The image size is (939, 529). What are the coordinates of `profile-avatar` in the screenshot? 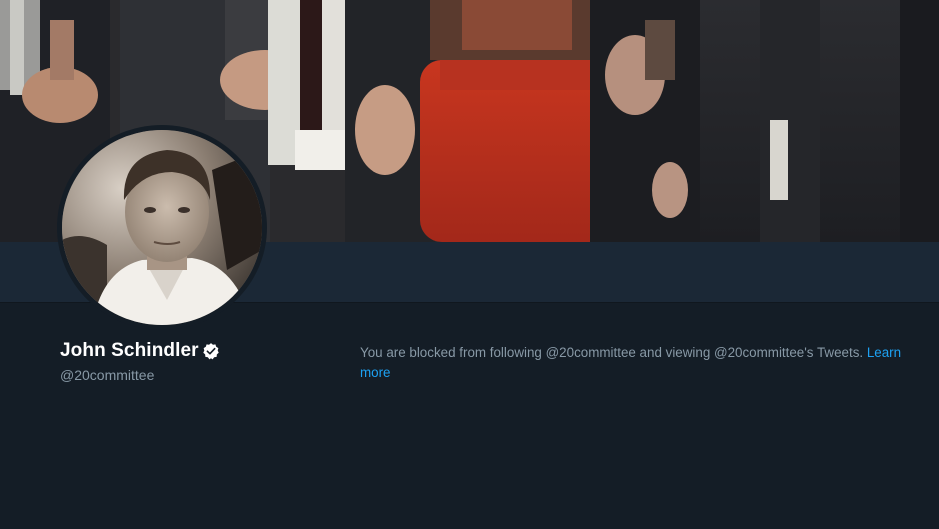 It's located at (162, 227).